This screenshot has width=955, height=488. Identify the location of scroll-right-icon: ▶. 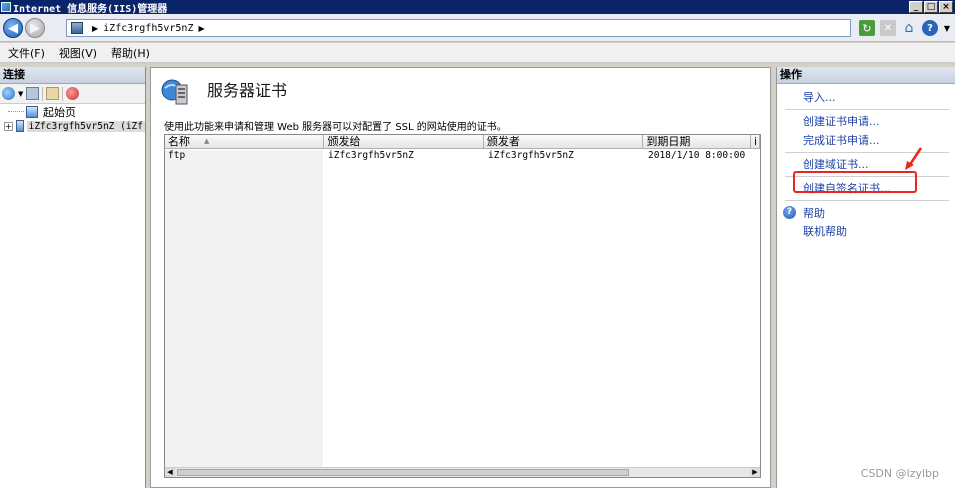
(755, 472).